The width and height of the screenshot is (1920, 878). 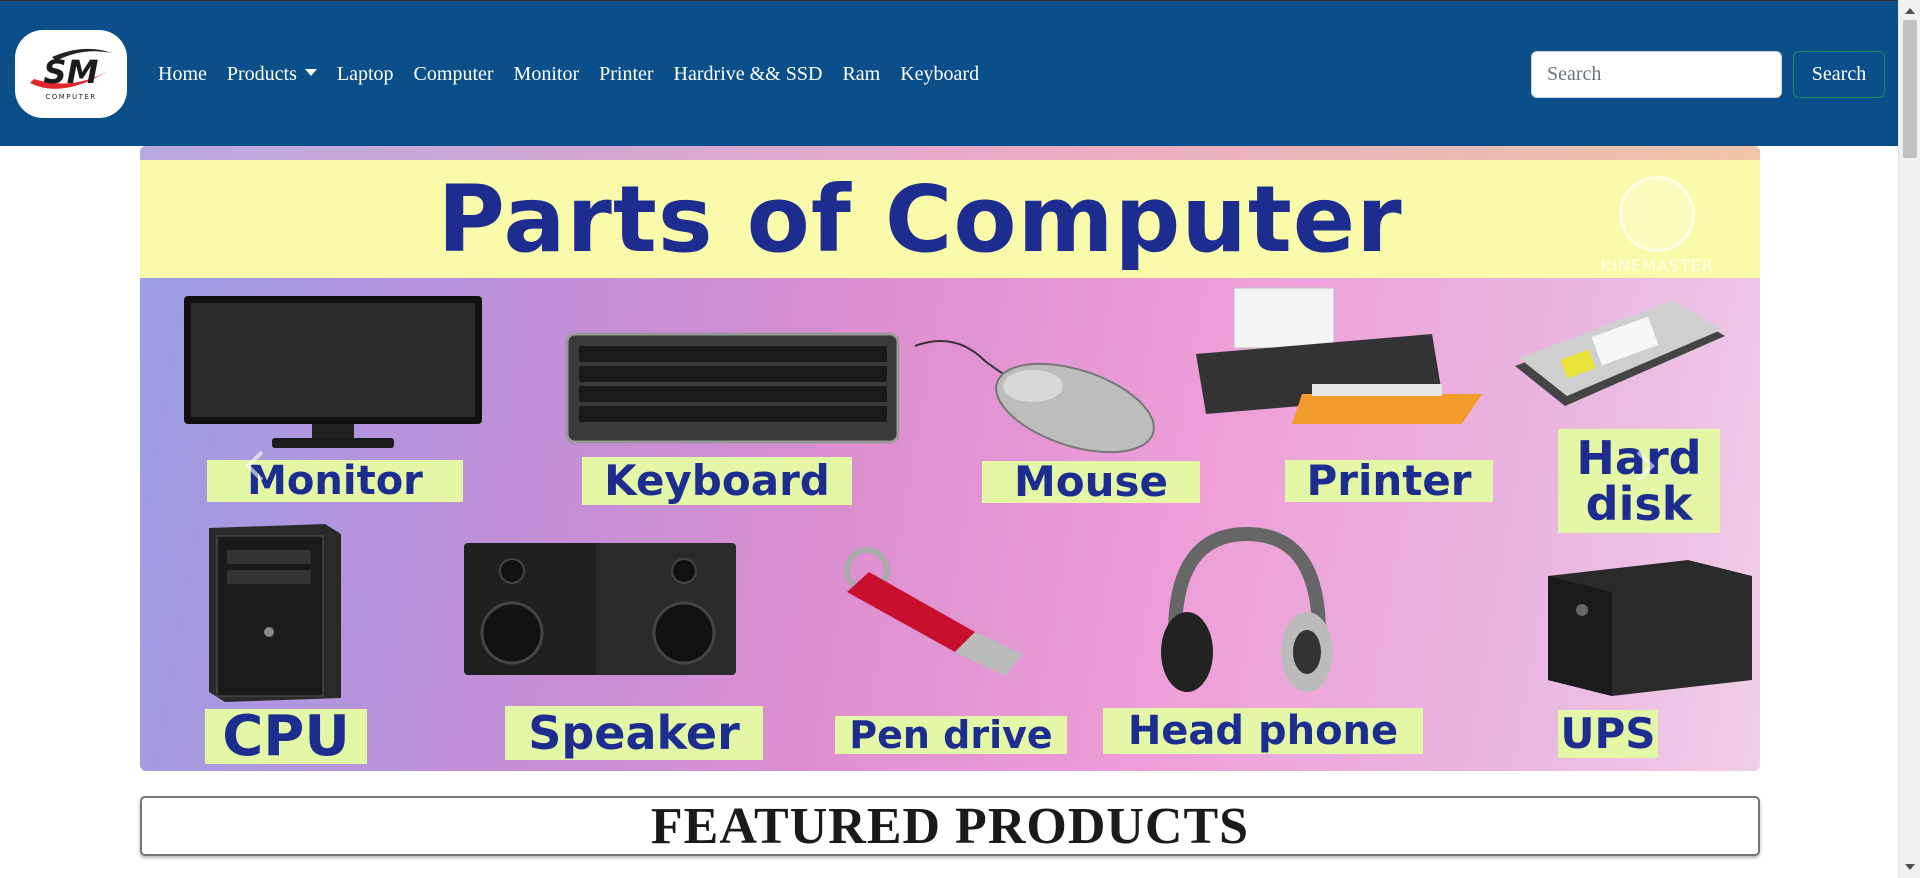 I want to click on part-label-keyboard: Keyboard, so click(x=717, y=481).